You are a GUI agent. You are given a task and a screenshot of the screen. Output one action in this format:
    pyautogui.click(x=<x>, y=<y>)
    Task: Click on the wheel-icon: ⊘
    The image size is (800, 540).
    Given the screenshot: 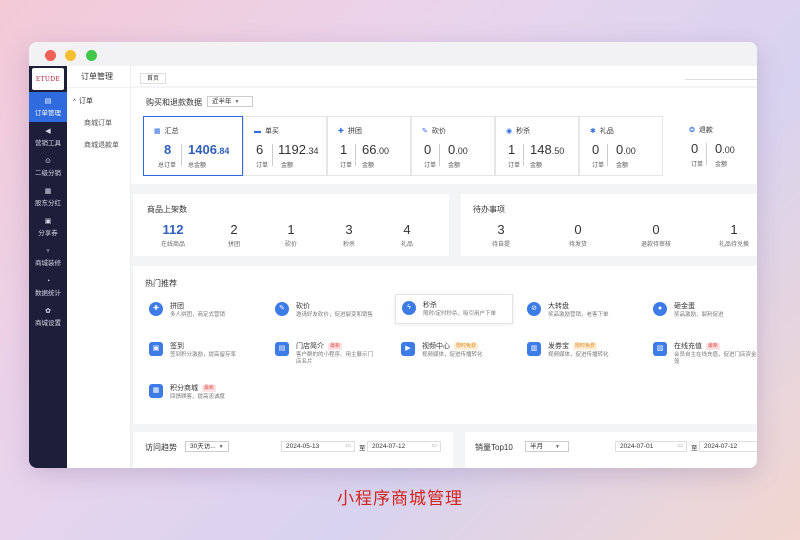 What is the action you would take?
    pyautogui.click(x=534, y=309)
    